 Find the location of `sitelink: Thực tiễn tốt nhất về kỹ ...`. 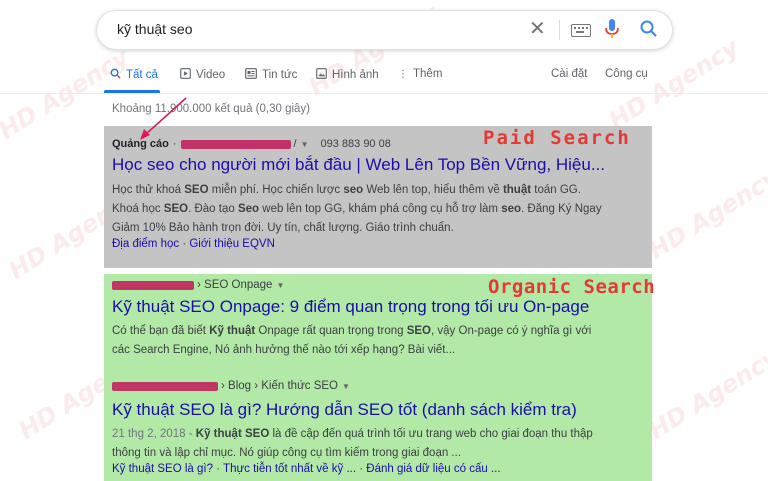

sitelink: Thực tiễn tốt nhất về kỹ ... is located at coordinates (289, 469).